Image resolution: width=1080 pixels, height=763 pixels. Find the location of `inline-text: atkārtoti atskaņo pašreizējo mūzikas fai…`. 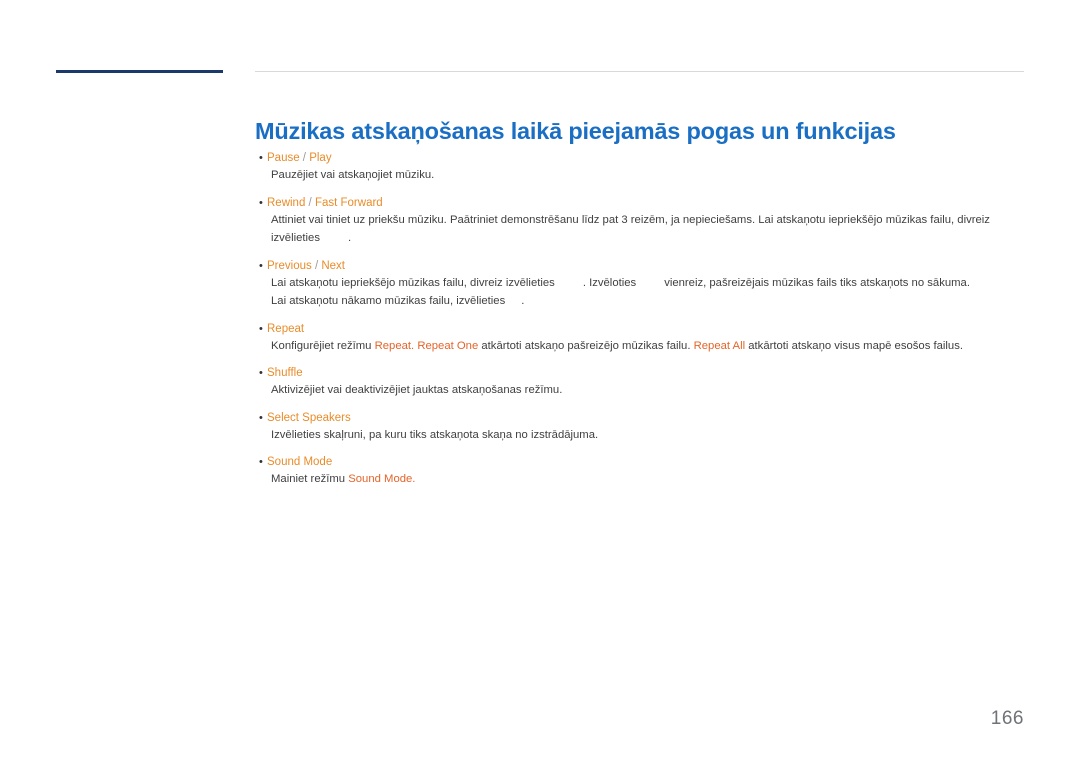

inline-text: atkārtoti atskaņo pašreizējo mūzikas fai… is located at coordinates (586, 345).